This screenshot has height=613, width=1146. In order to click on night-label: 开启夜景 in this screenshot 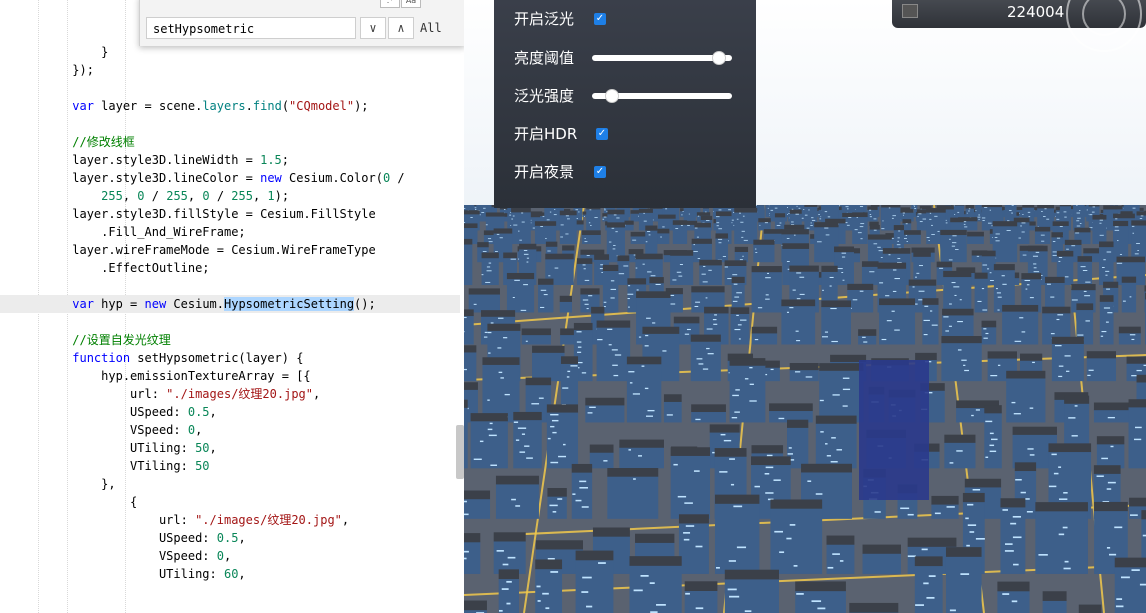, I will do `click(544, 172)`.